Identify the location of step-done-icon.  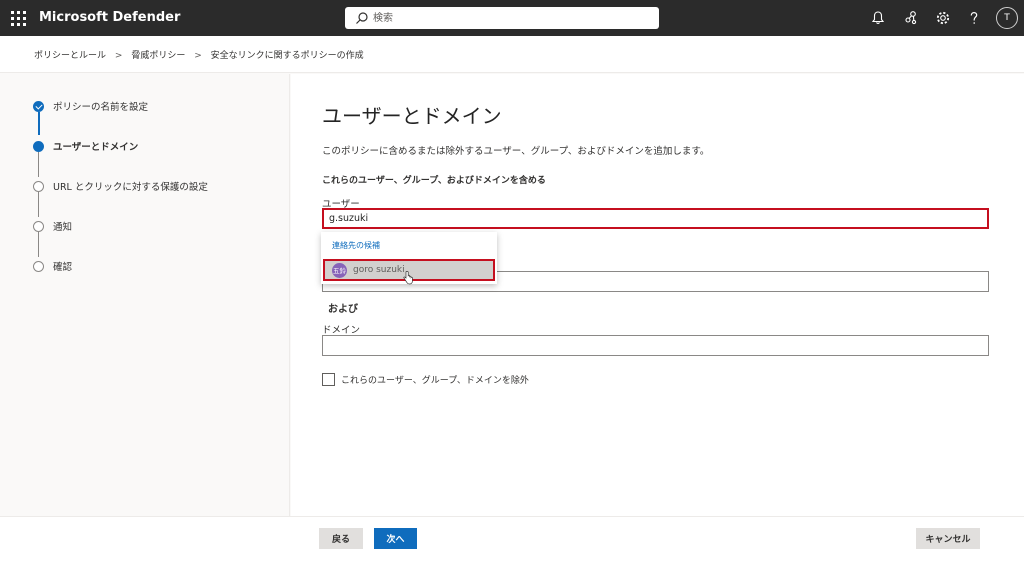
(38, 106).